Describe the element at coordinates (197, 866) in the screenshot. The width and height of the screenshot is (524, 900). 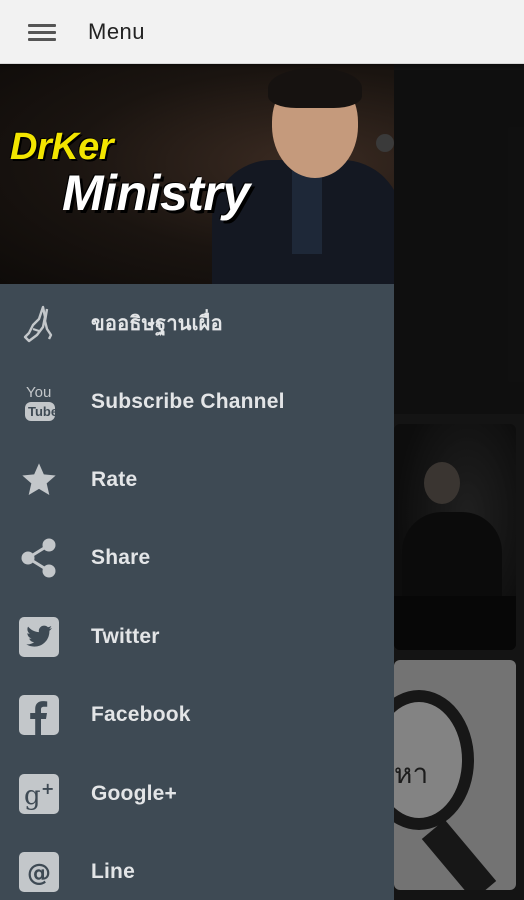
I see `menu-item-line: @ Line` at that location.